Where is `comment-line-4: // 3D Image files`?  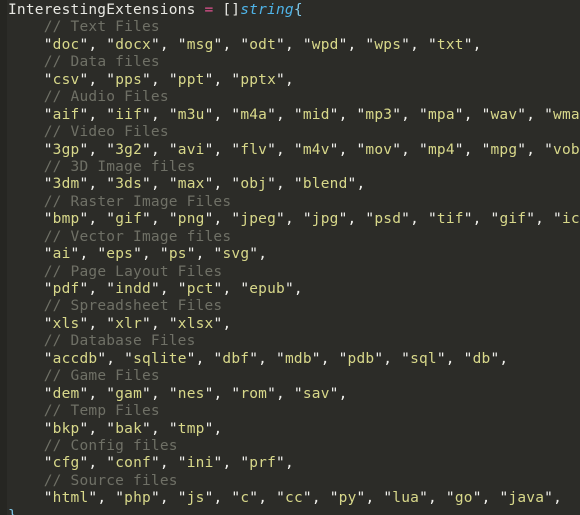 comment-line-4: // 3D Image files is located at coordinates (290, 167).